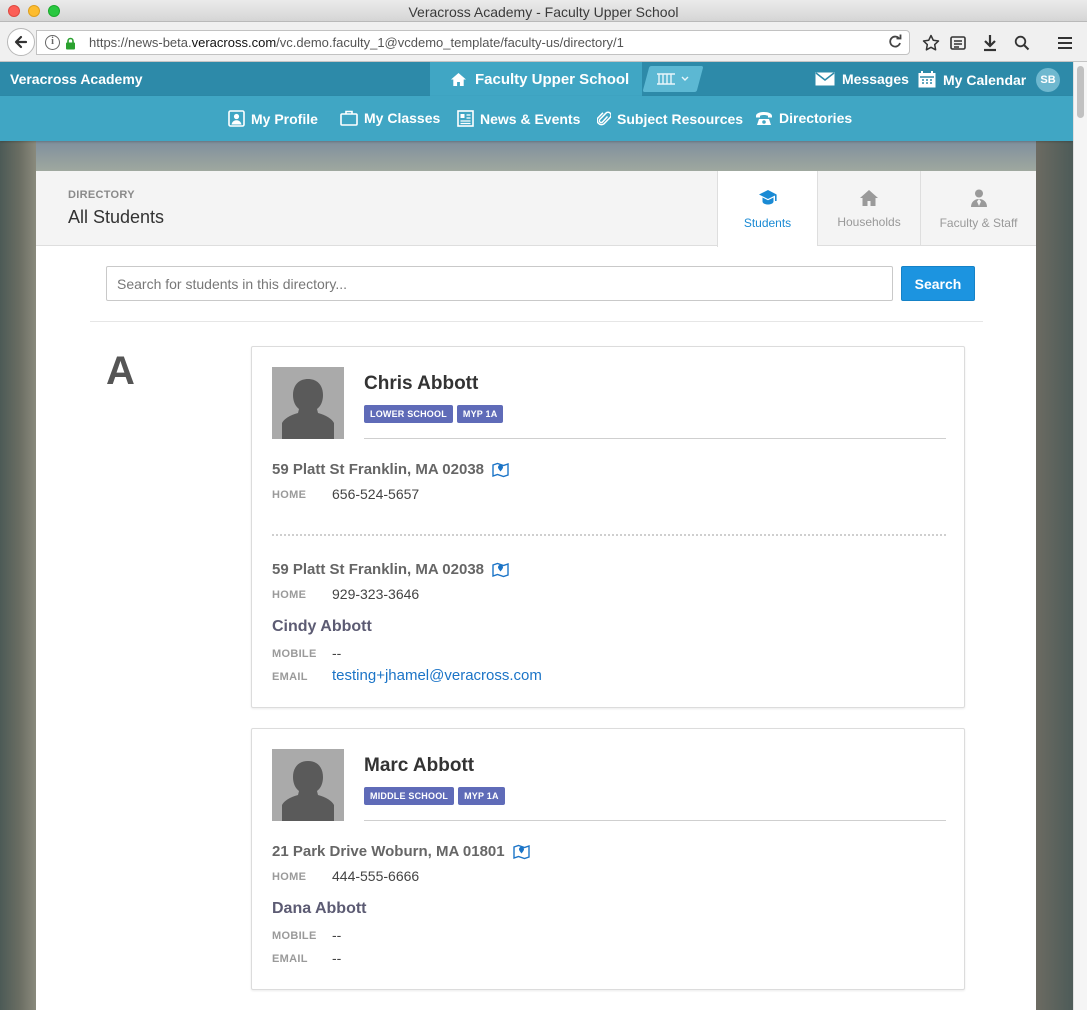 The image size is (1087, 1010). Describe the element at coordinates (284, 118) in the screenshot. I see `nav-label: My Profile` at that location.